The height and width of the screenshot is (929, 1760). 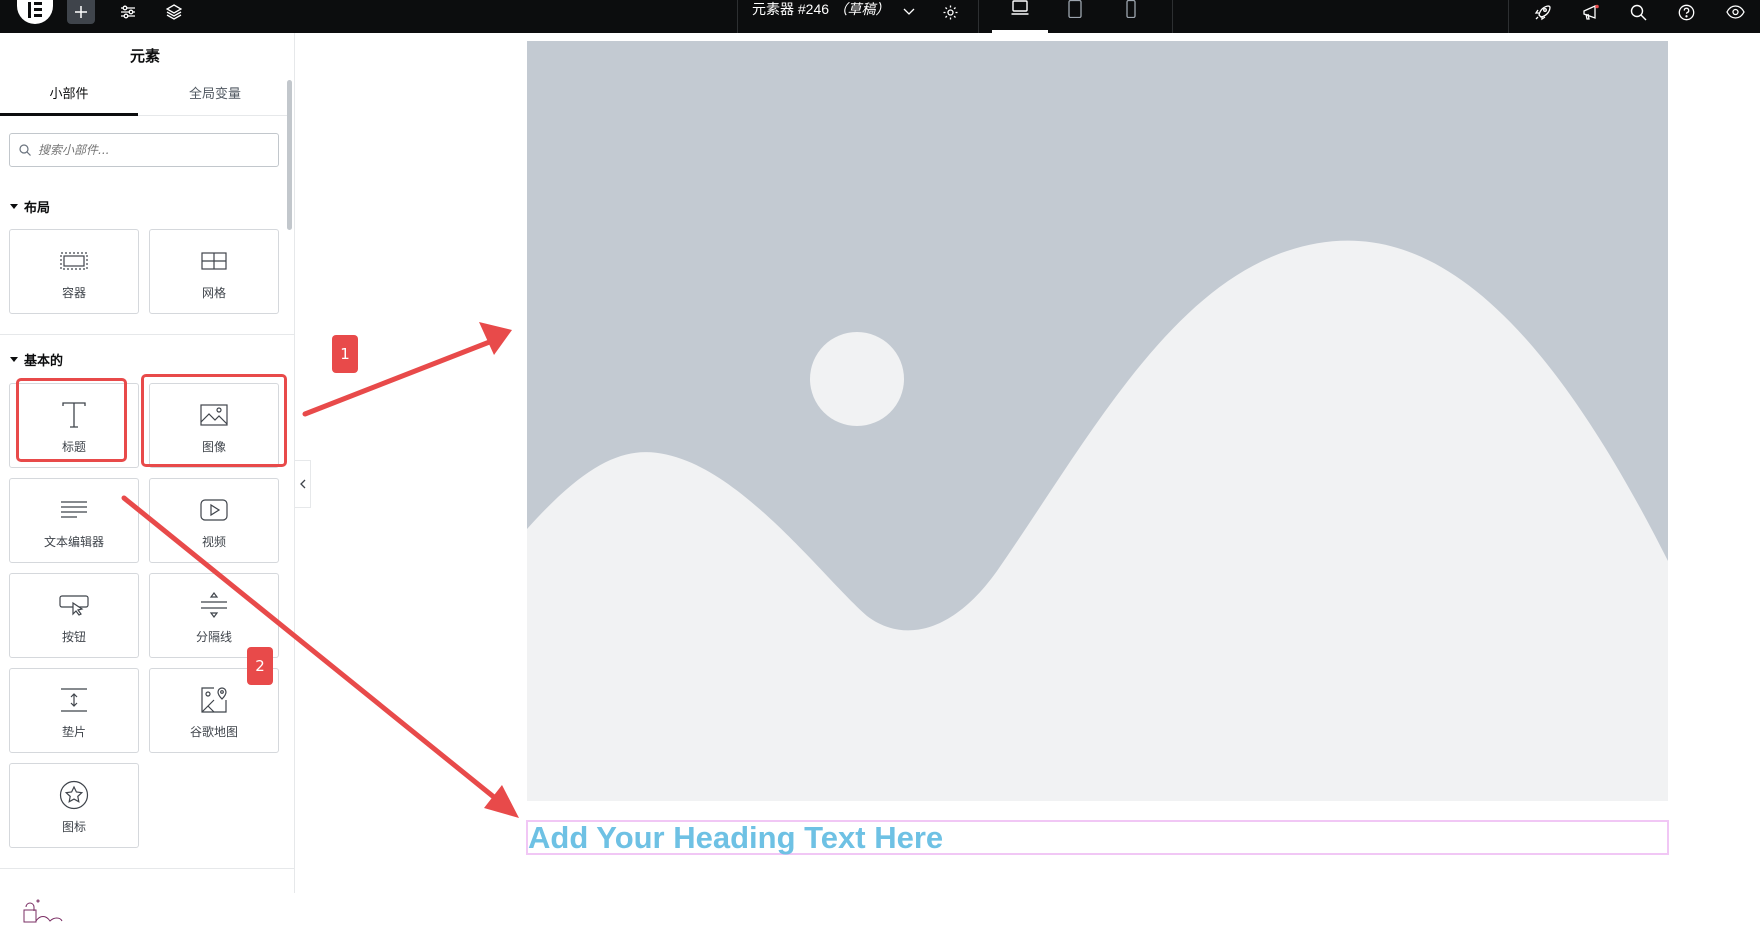 I want to click on step-badge-1: 1, so click(x=345, y=354).